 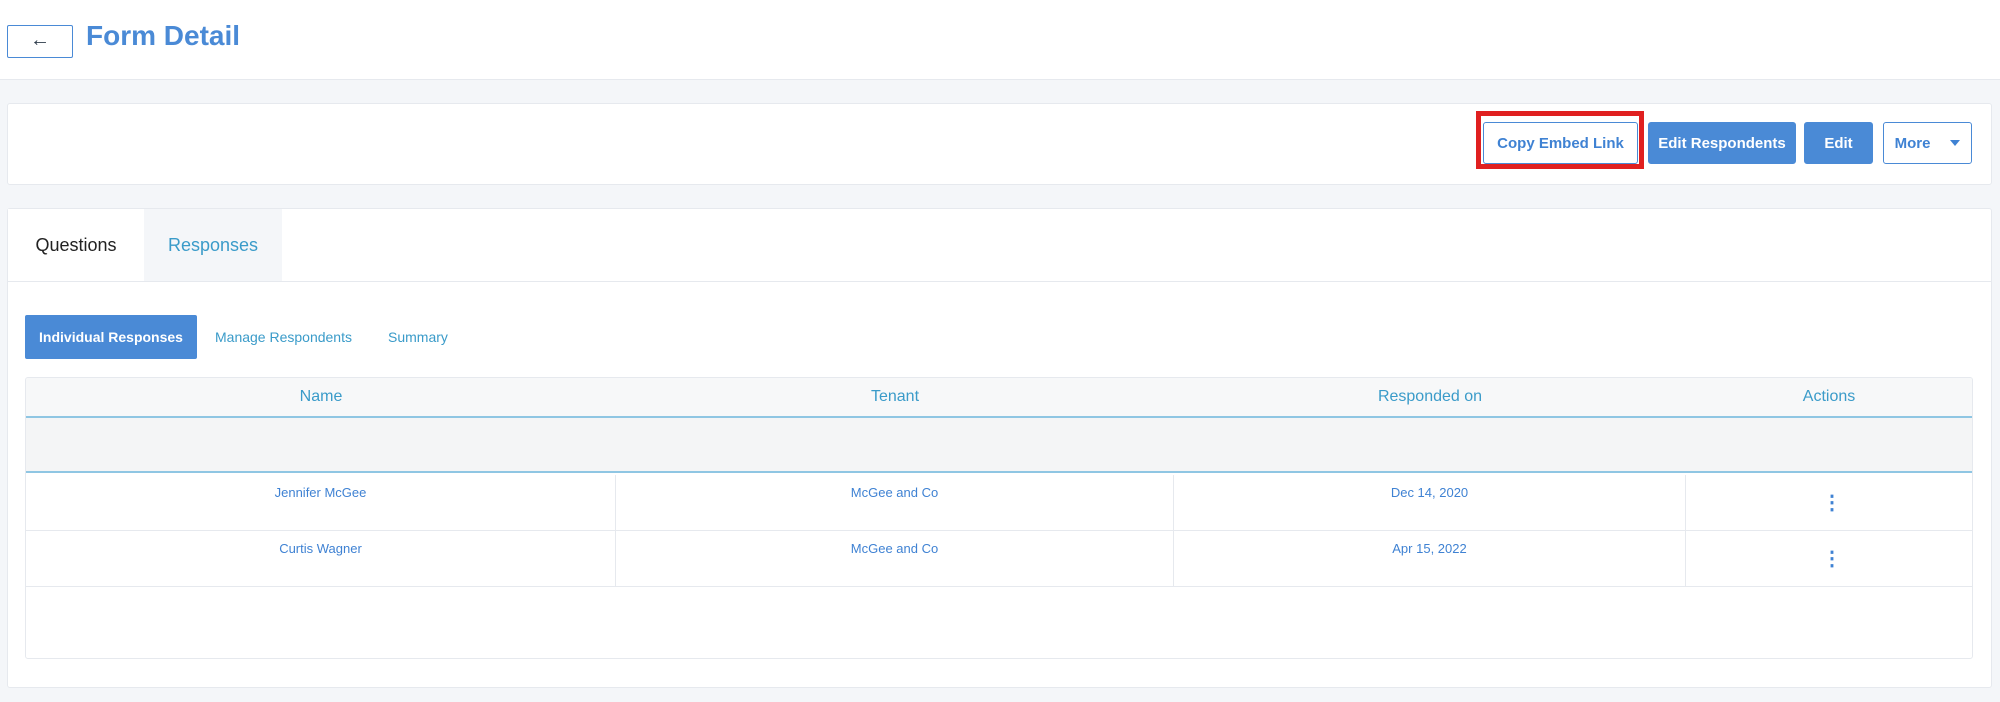 I want to click on subtab-summary: Summary, so click(x=418, y=337).